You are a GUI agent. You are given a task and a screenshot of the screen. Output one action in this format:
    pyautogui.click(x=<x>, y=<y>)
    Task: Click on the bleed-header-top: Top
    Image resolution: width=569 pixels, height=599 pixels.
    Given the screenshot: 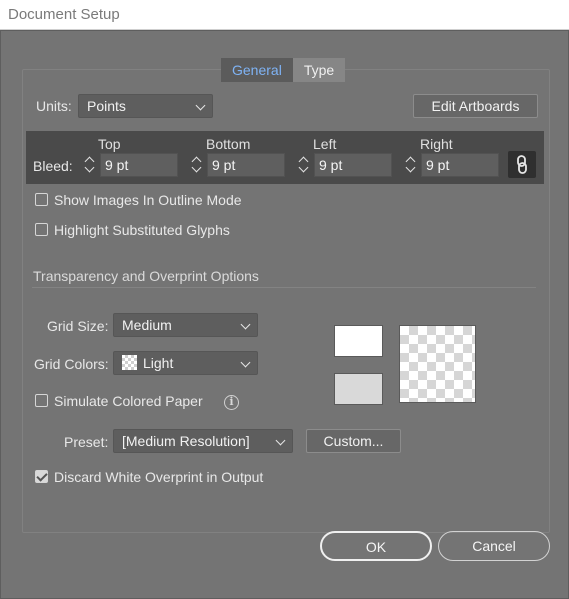 What is the action you would take?
    pyautogui.click(x=109, y=144)
    